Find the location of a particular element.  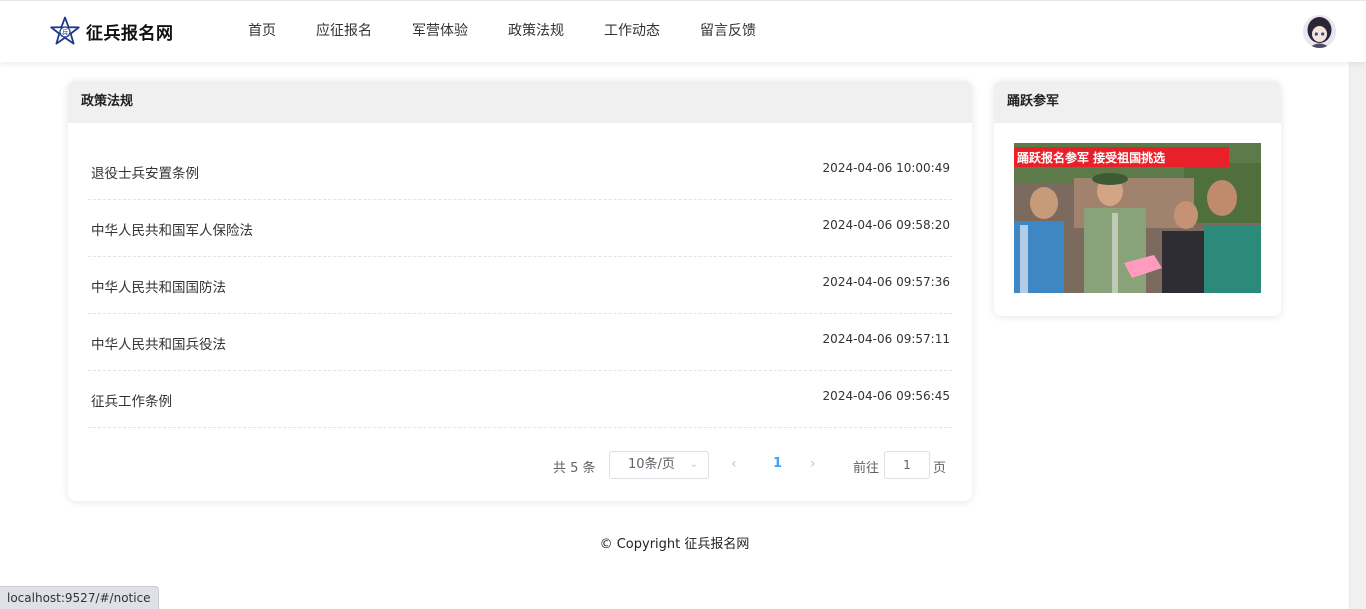

scrollbar-thumb is located at coordinates (1358, 334).